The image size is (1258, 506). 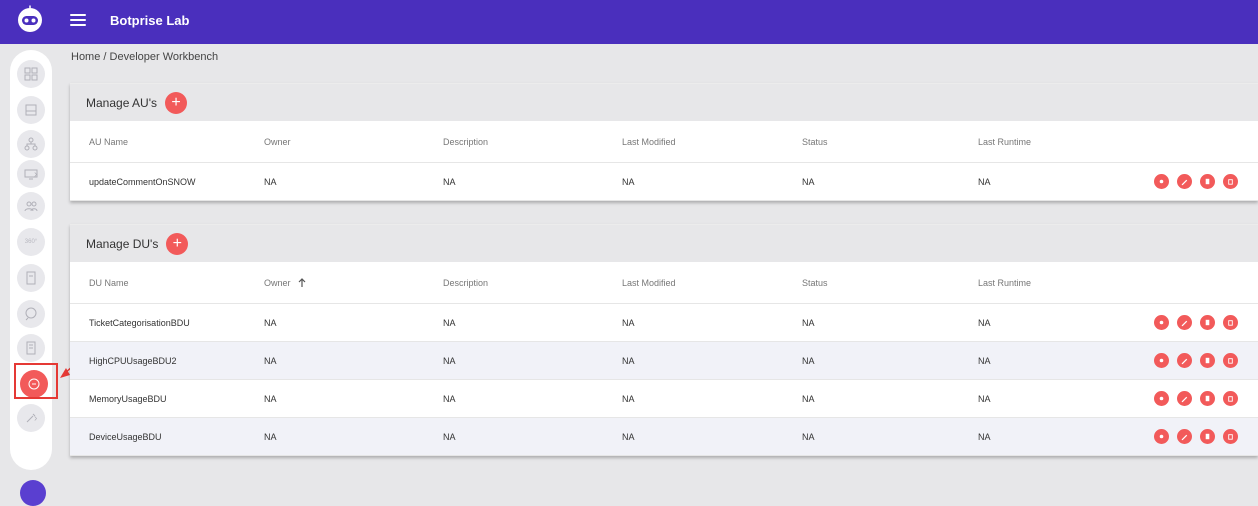 I want to click on table-row: DeviceUsageBDU NA NA NA NA NA, so click(x=664, y=437).